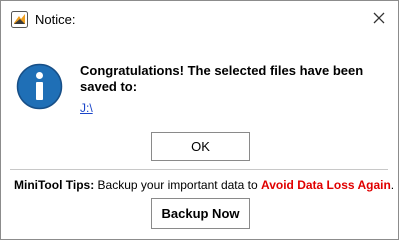 The width and height of the screenshot is (399, 240). I want to click on ok-button: OK, so click(200, 146).